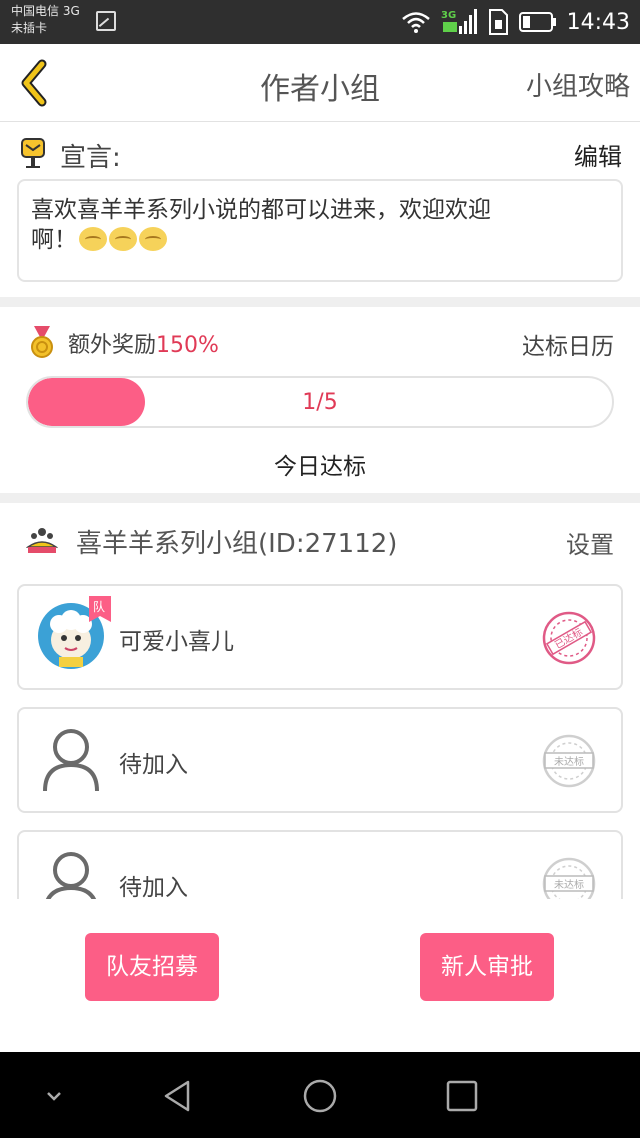 The width and height of the screenshot is (640, 1138). What do you see at coordinates (54, 240) in the screenshot?
I see `declaration-line-2-text: 啊！` at bounding box center [54, 240].